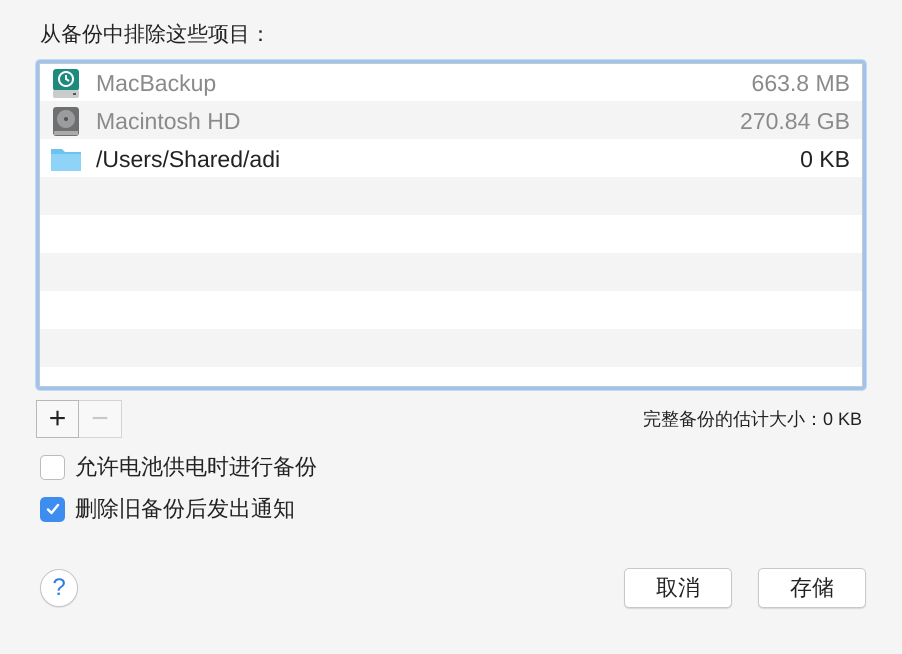  Describe the element at coordinates (825, 159) in the screenshot. I see `item-size: 0 KB` at that location.